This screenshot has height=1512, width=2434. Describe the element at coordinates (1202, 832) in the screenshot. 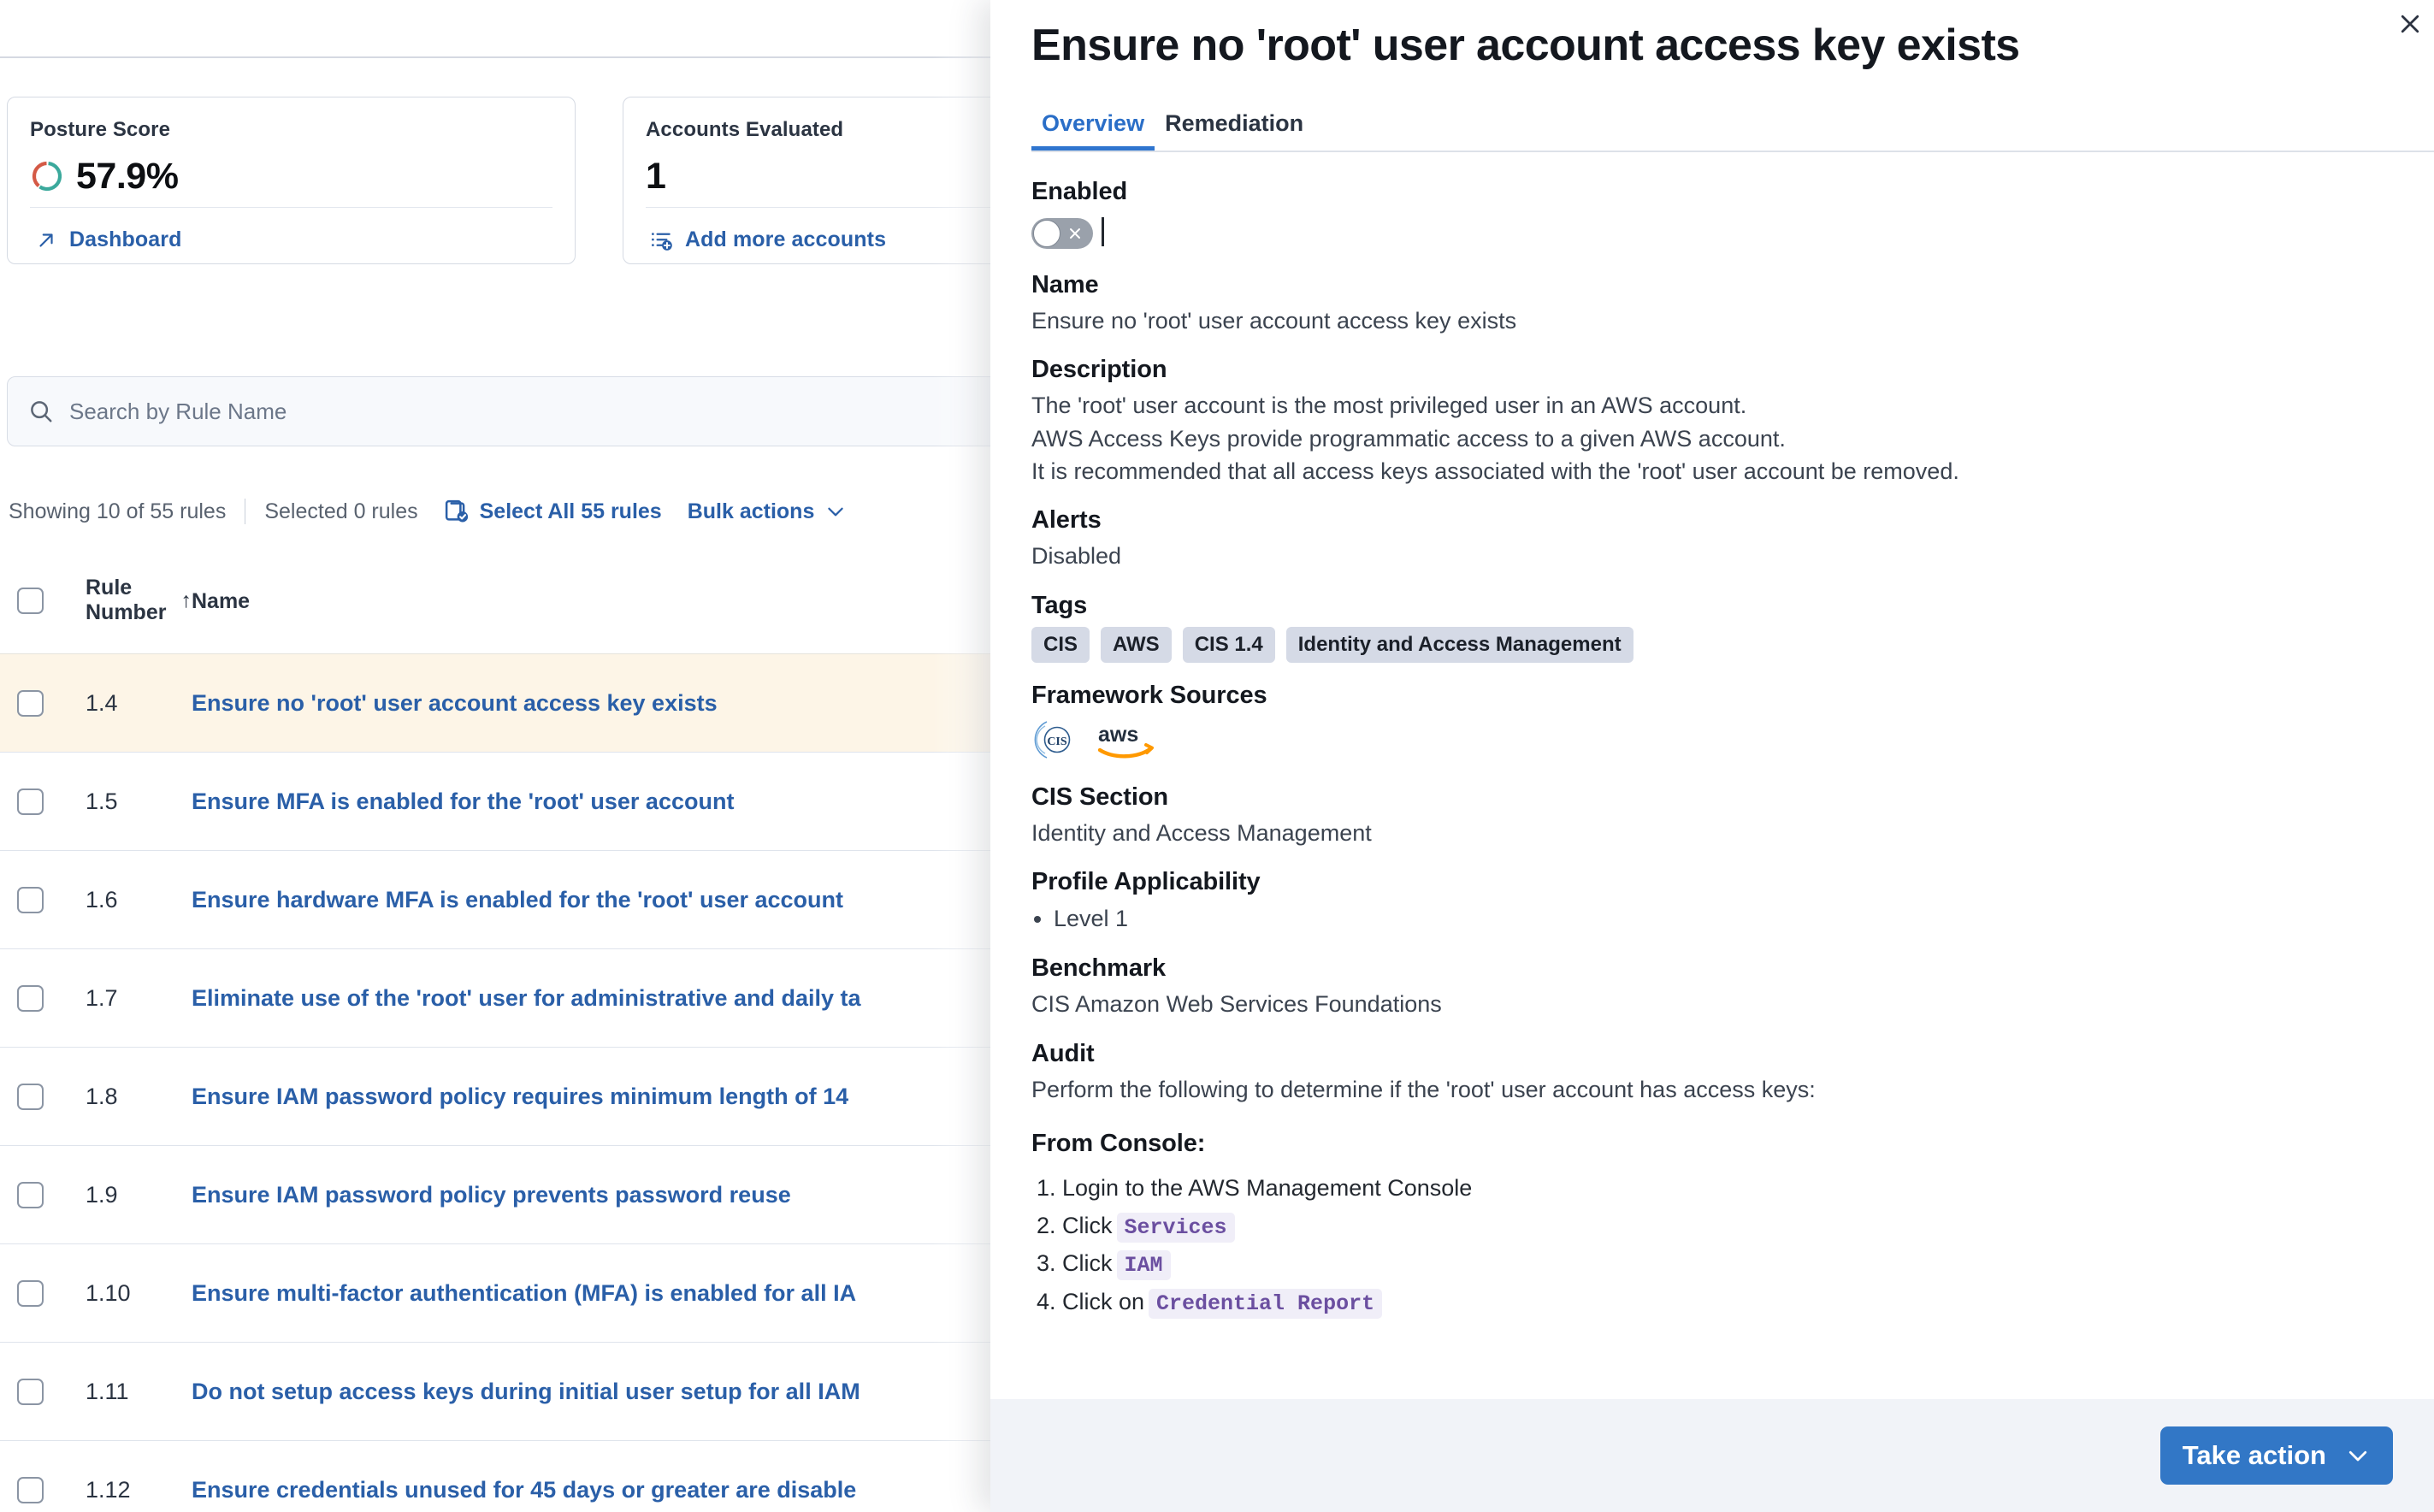

I see `cis-section-value: Identity and Access Management` at that location.